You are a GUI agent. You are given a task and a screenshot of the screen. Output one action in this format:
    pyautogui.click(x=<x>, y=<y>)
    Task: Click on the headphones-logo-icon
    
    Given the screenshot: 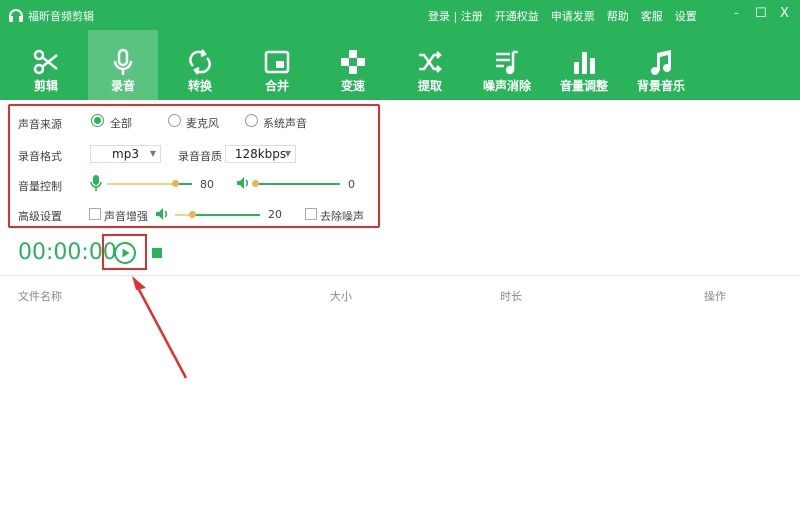 What is the action you would take?
    pyautogui.click(x=16, y=15)
    